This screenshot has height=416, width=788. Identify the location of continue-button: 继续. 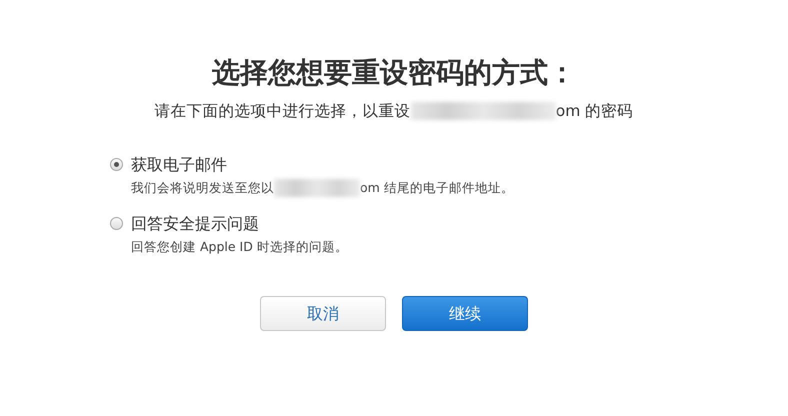
(465, 314).